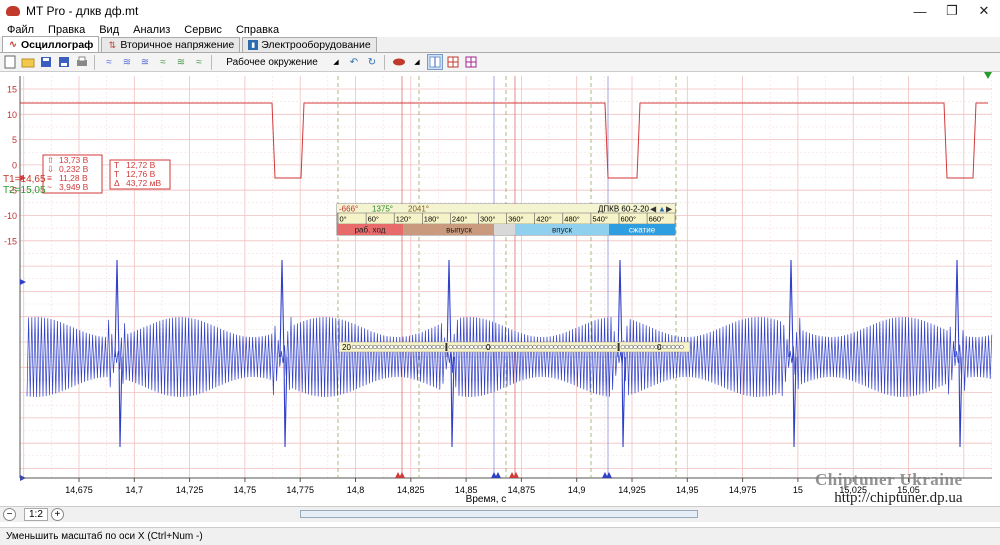 The image size is (1000, 545). I want to click on status-text: Уменьшить масштаб по оси X (Ctrl+Num -), so click(104, 536).